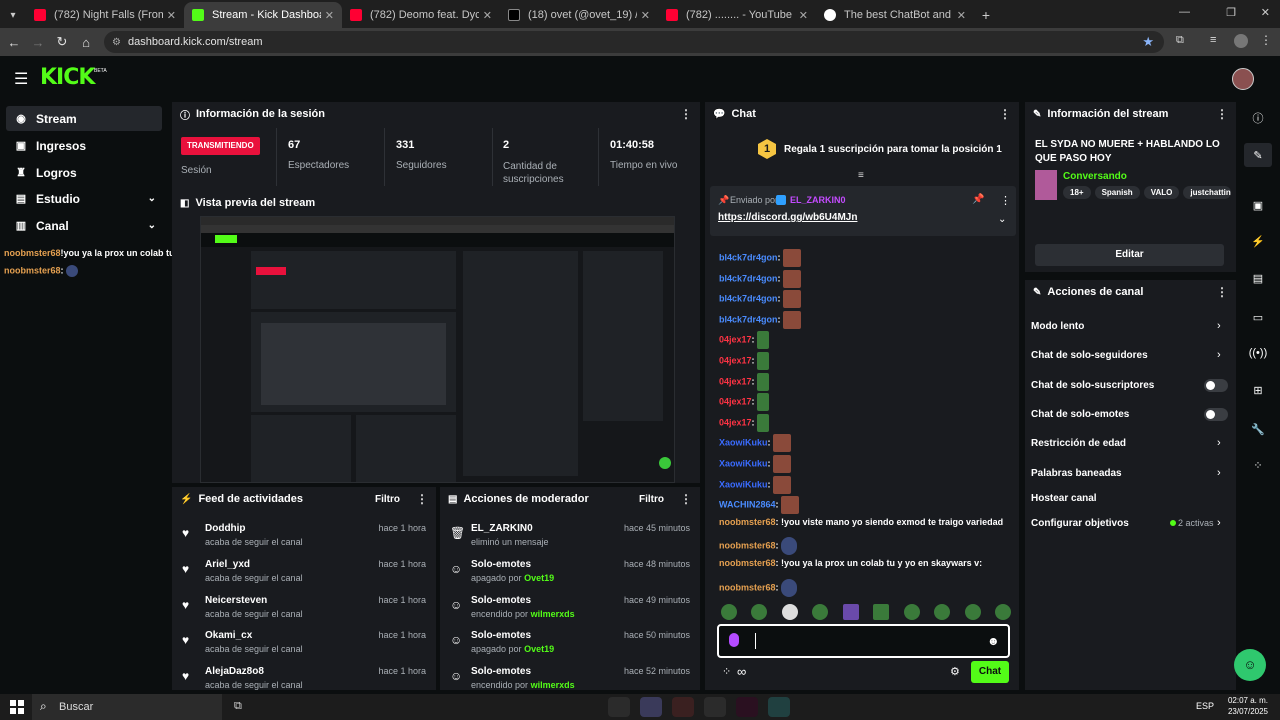 Image resolution: width=1280 pixels, height=720 pixels. Describe the element at coordinates (116, 42) in the screenshot. I see `site-info-icon: ⚙` at that location.